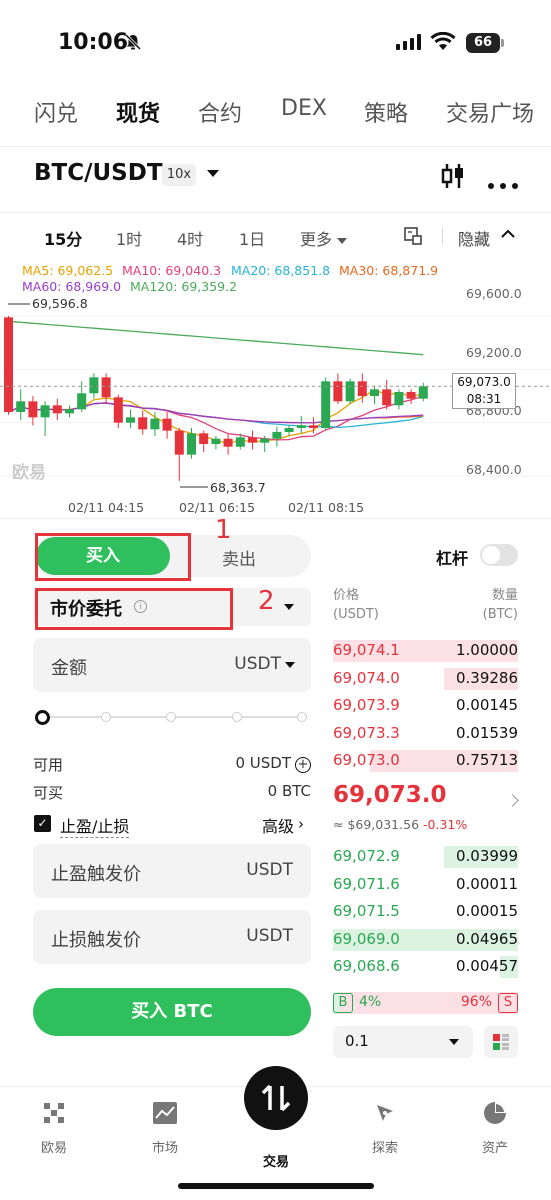 This screenshot has width=551, height=1200. I want to click on pair-title: BTC/USDT, so click(98, 173).